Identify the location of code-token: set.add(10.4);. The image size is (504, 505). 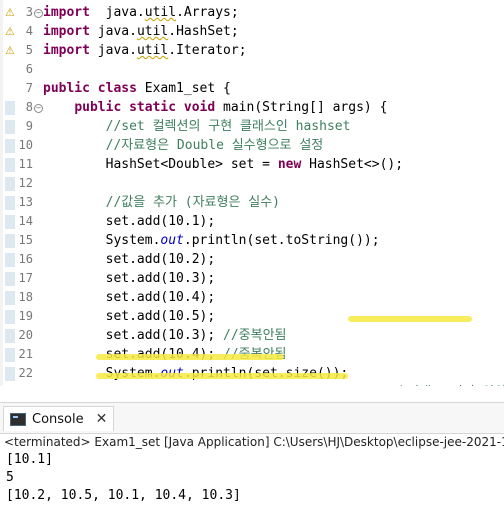
(129, 297).